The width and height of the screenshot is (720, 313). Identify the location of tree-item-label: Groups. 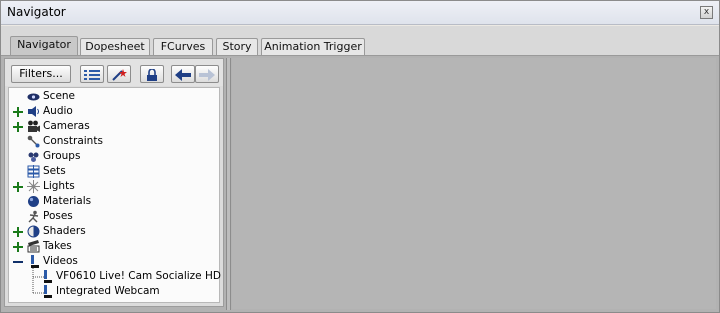
(62, 156).